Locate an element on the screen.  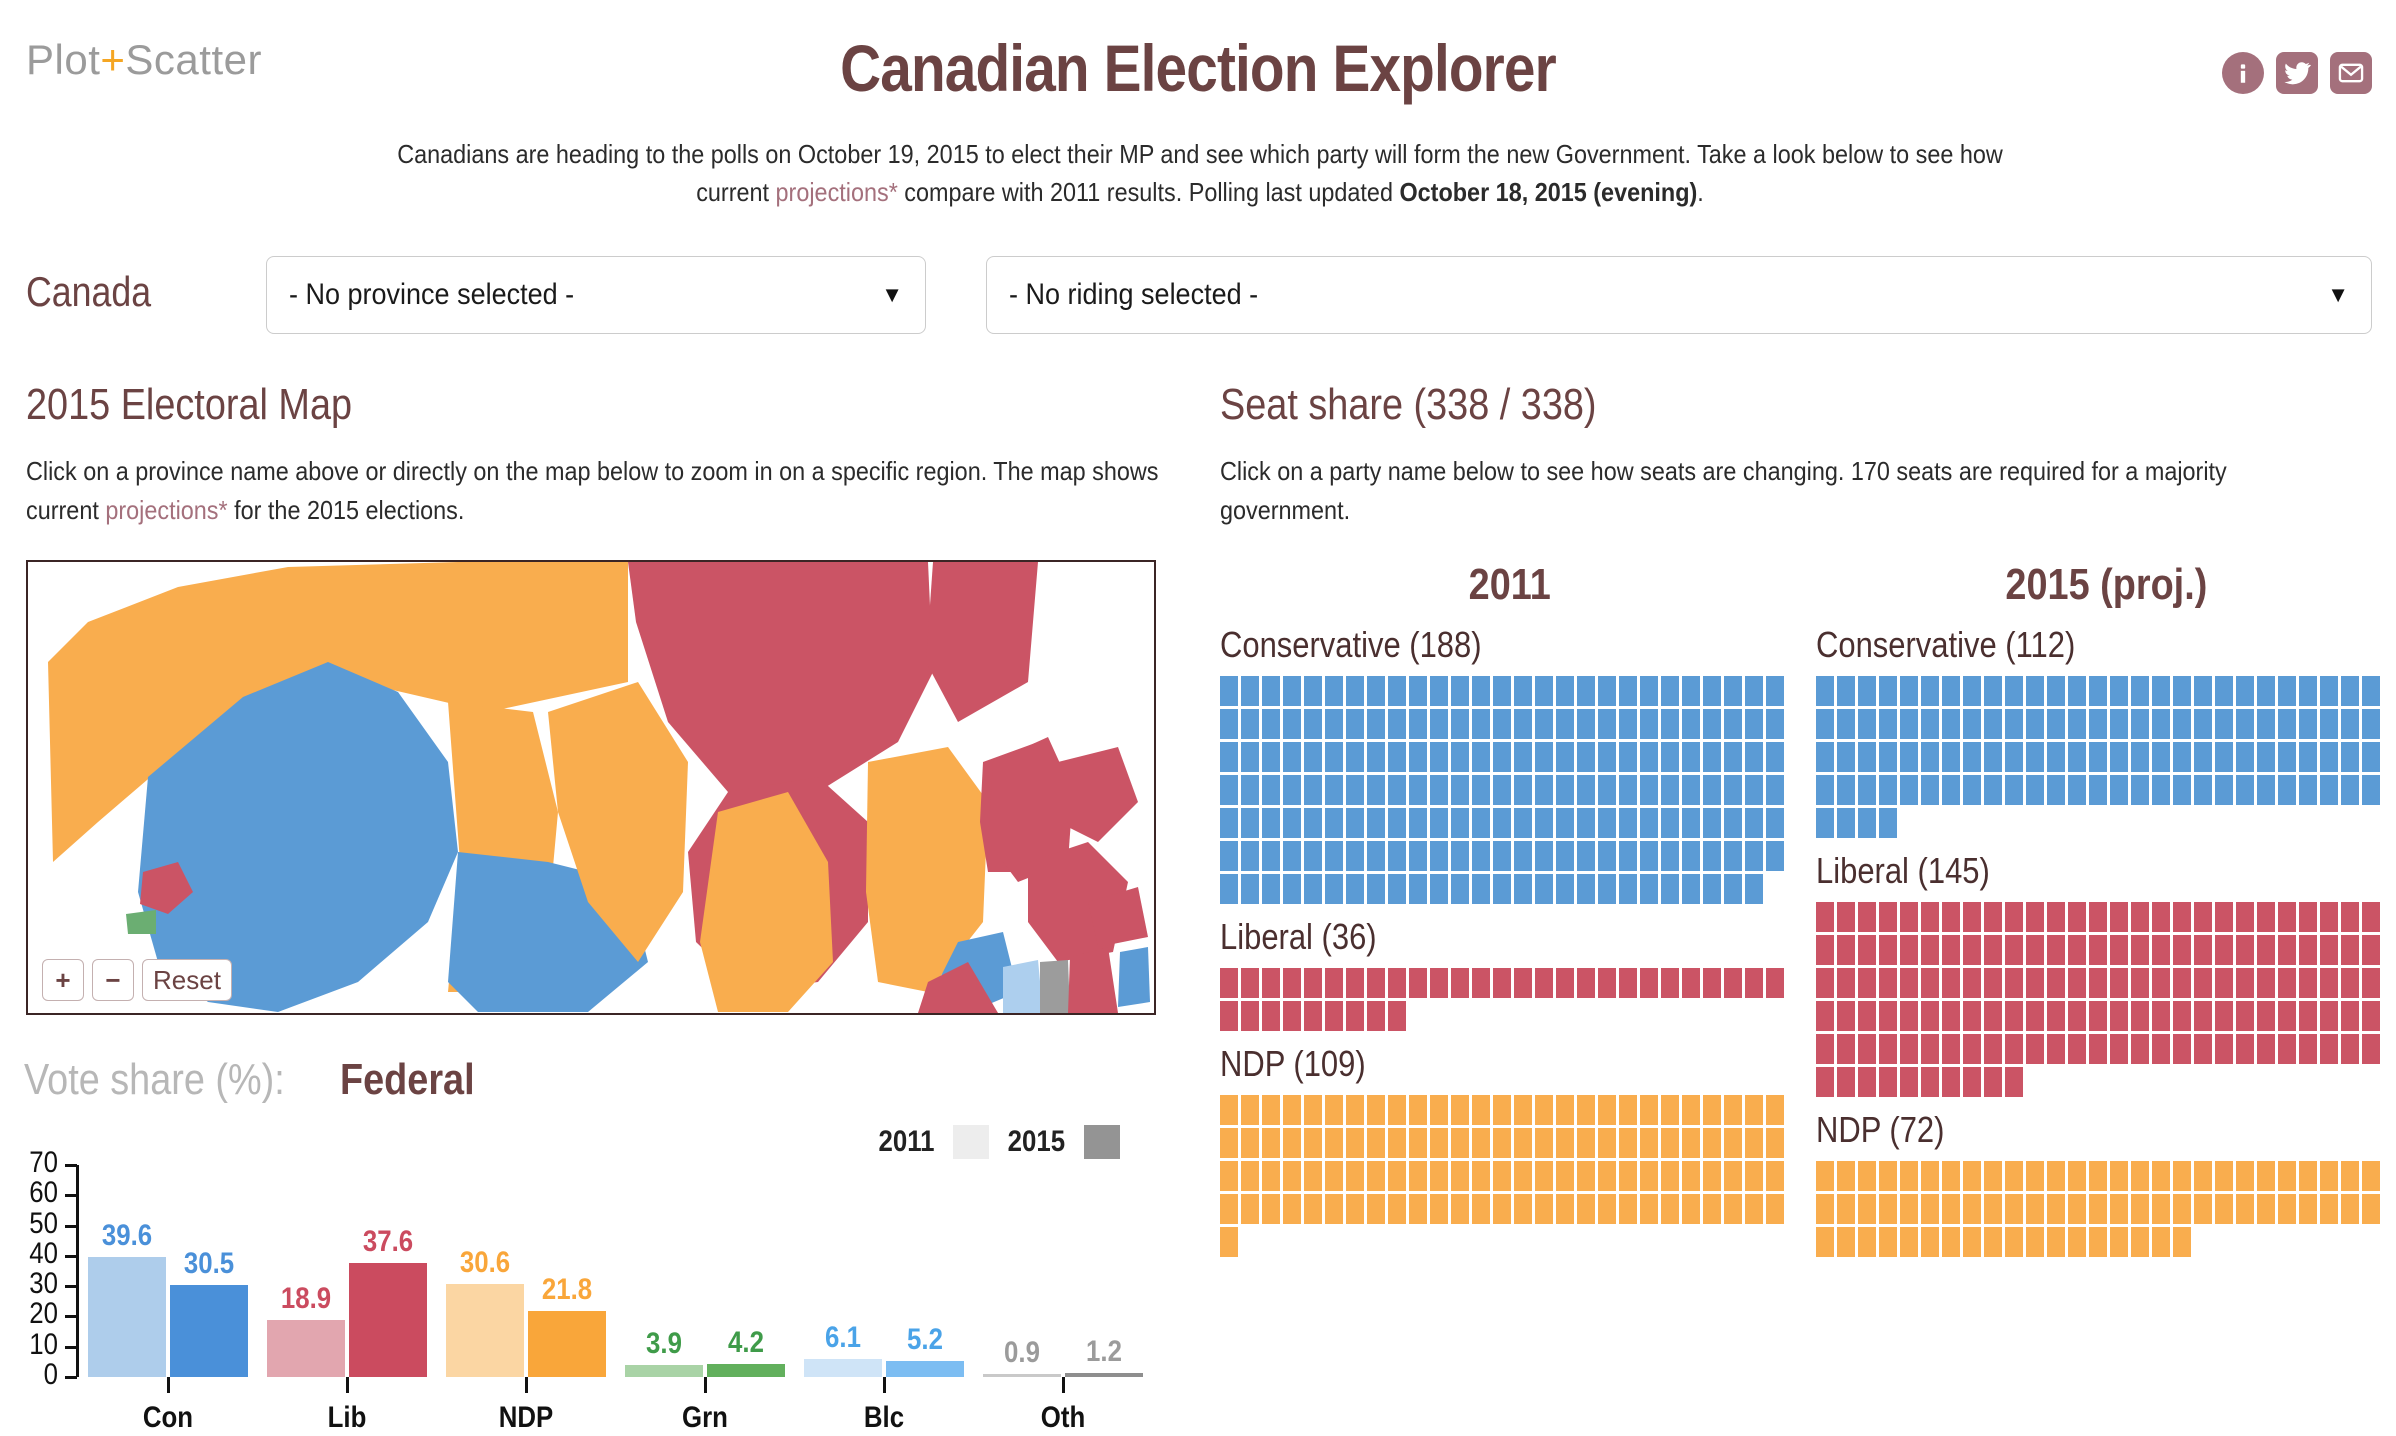
chart-bar is located at coordinates (484, 1330).